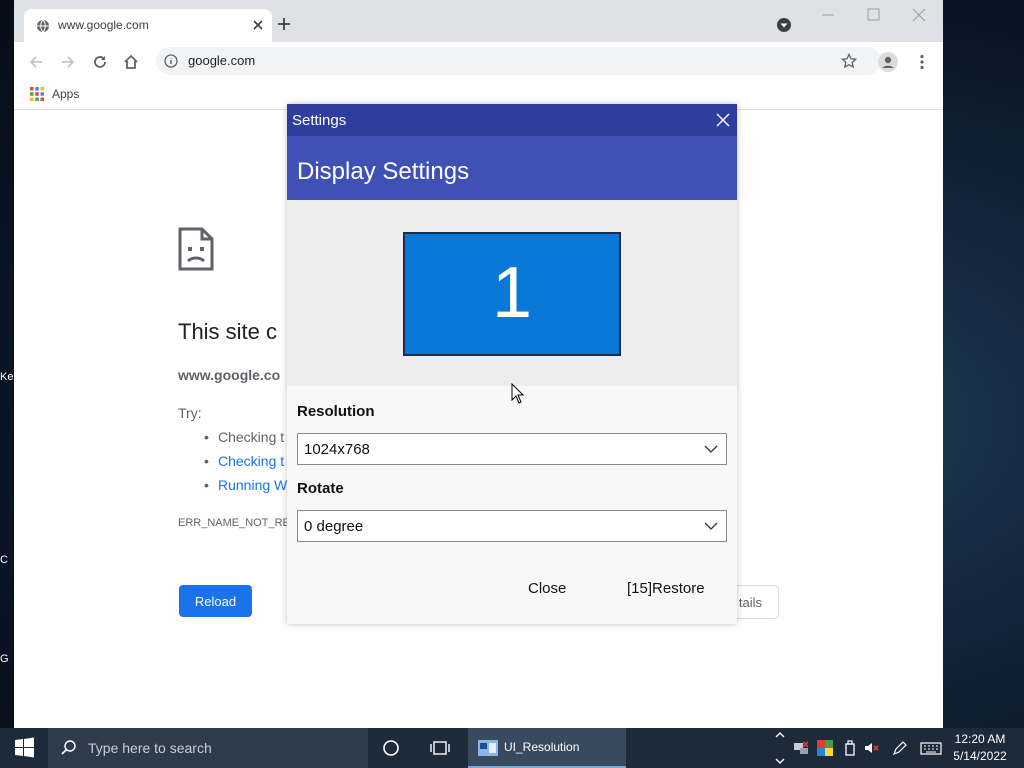 This screenshot has width=1024, height=768. Describe the element at coordinates (131, 62) in the screenshot. I see `home-icon` at that location.